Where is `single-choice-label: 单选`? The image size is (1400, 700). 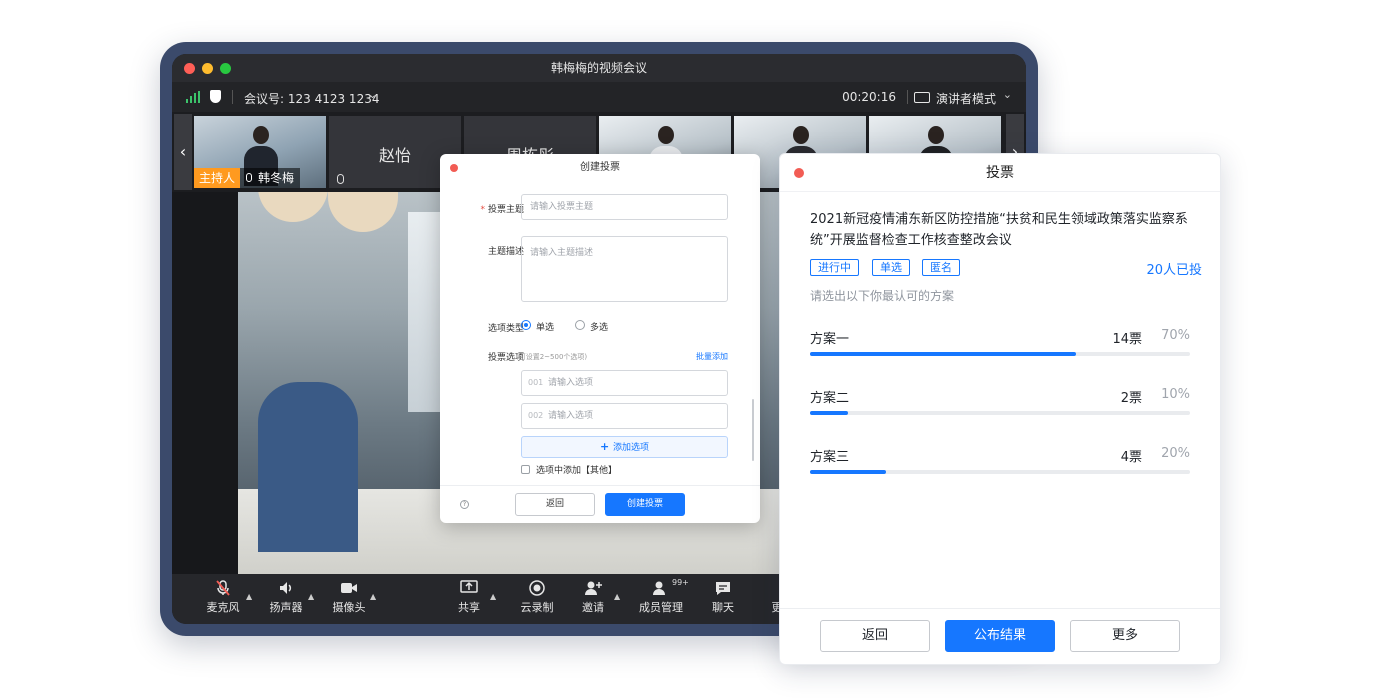
single-choice-label: 单选 is located at coordinates (545, 328).